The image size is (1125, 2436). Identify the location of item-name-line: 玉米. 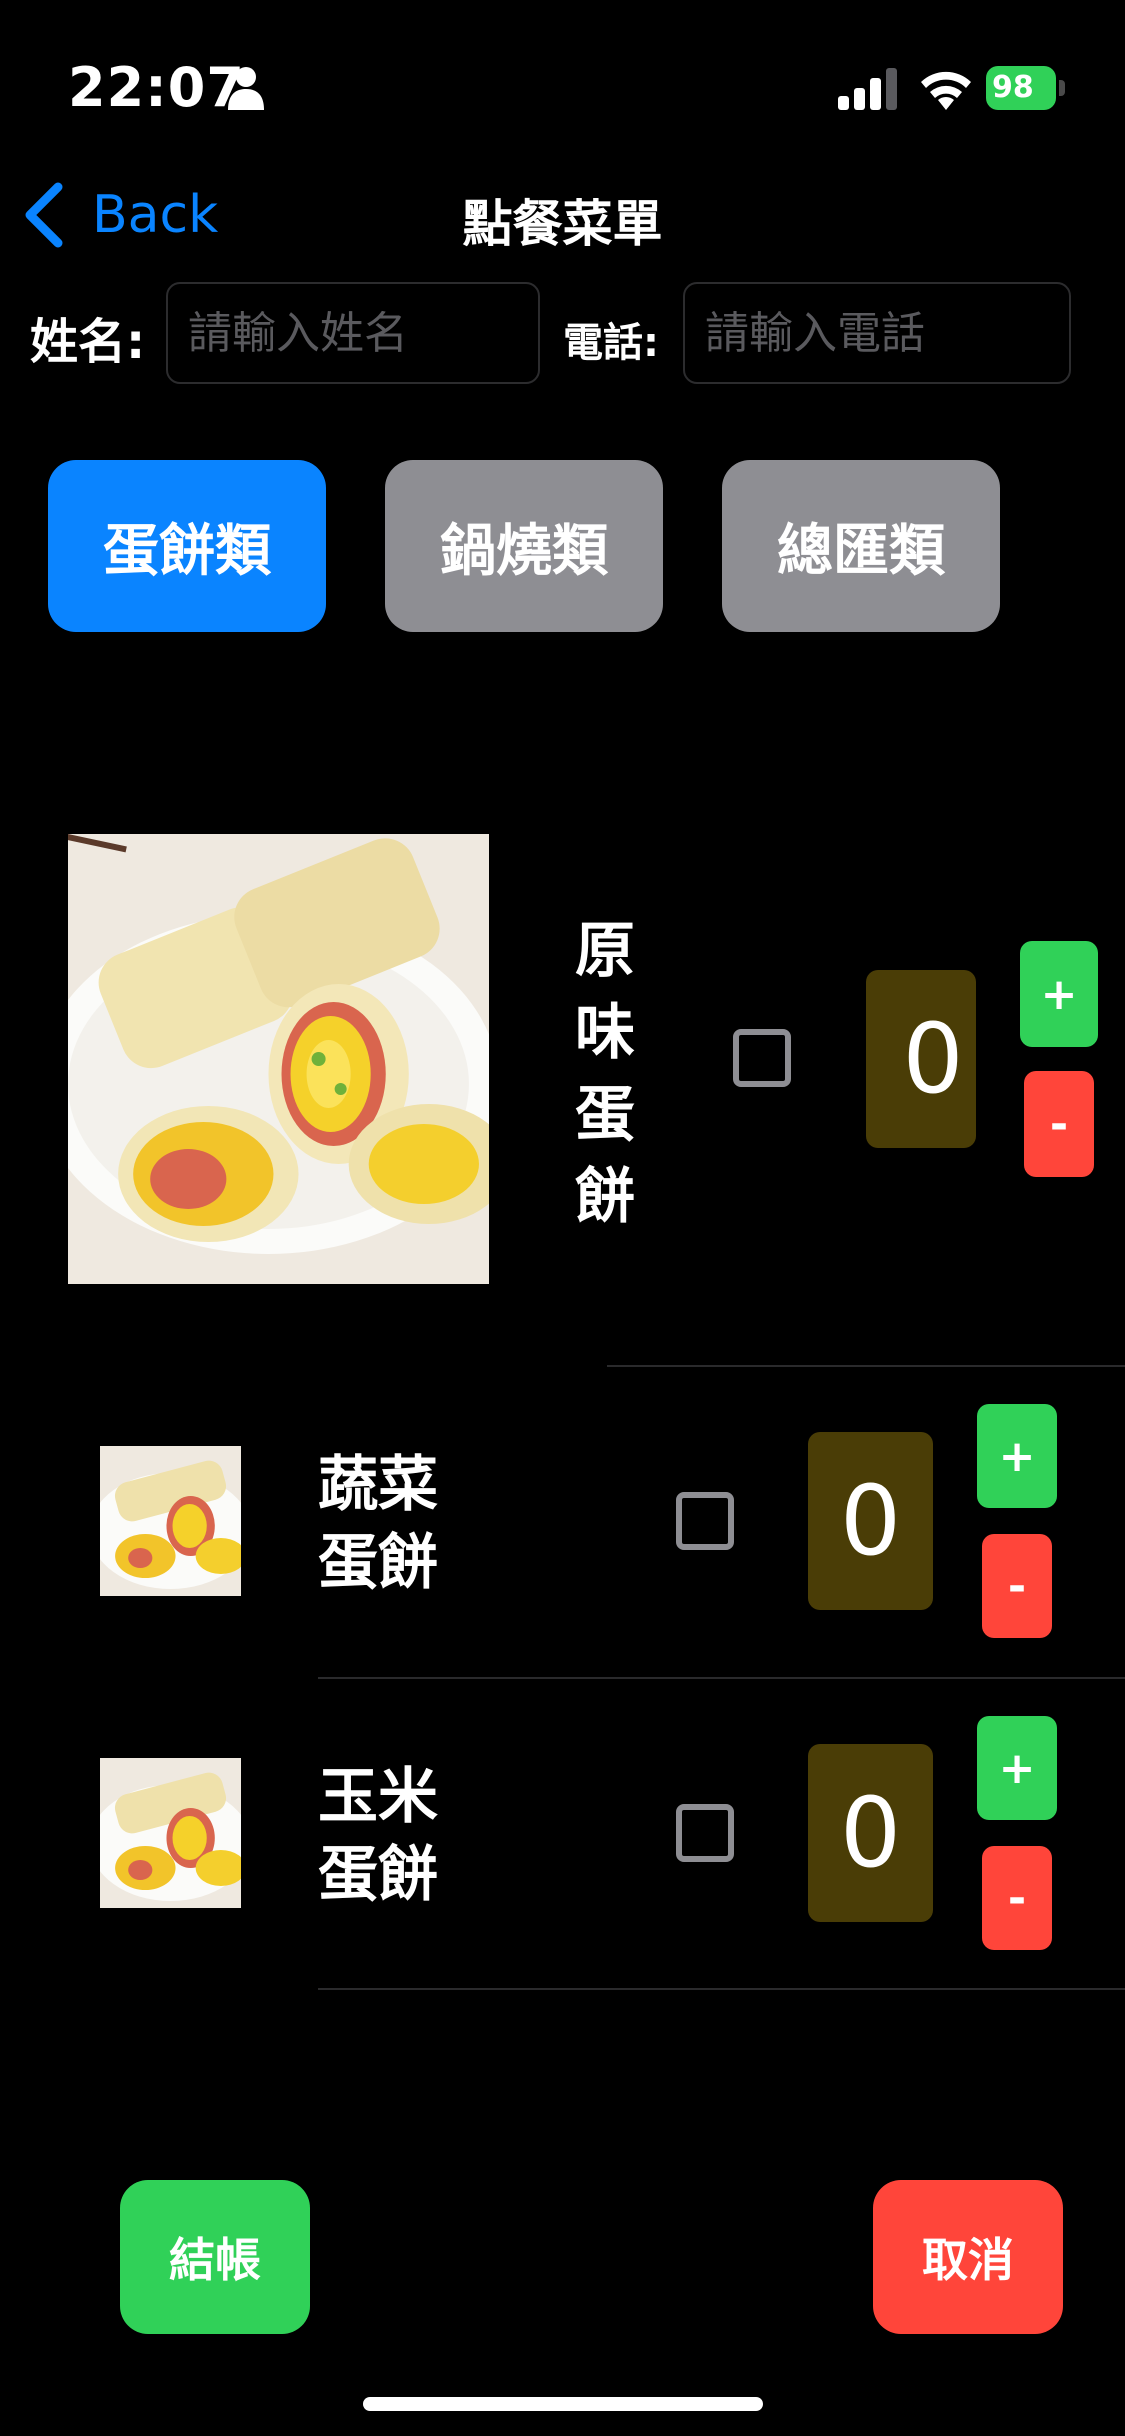
(378, 1797).